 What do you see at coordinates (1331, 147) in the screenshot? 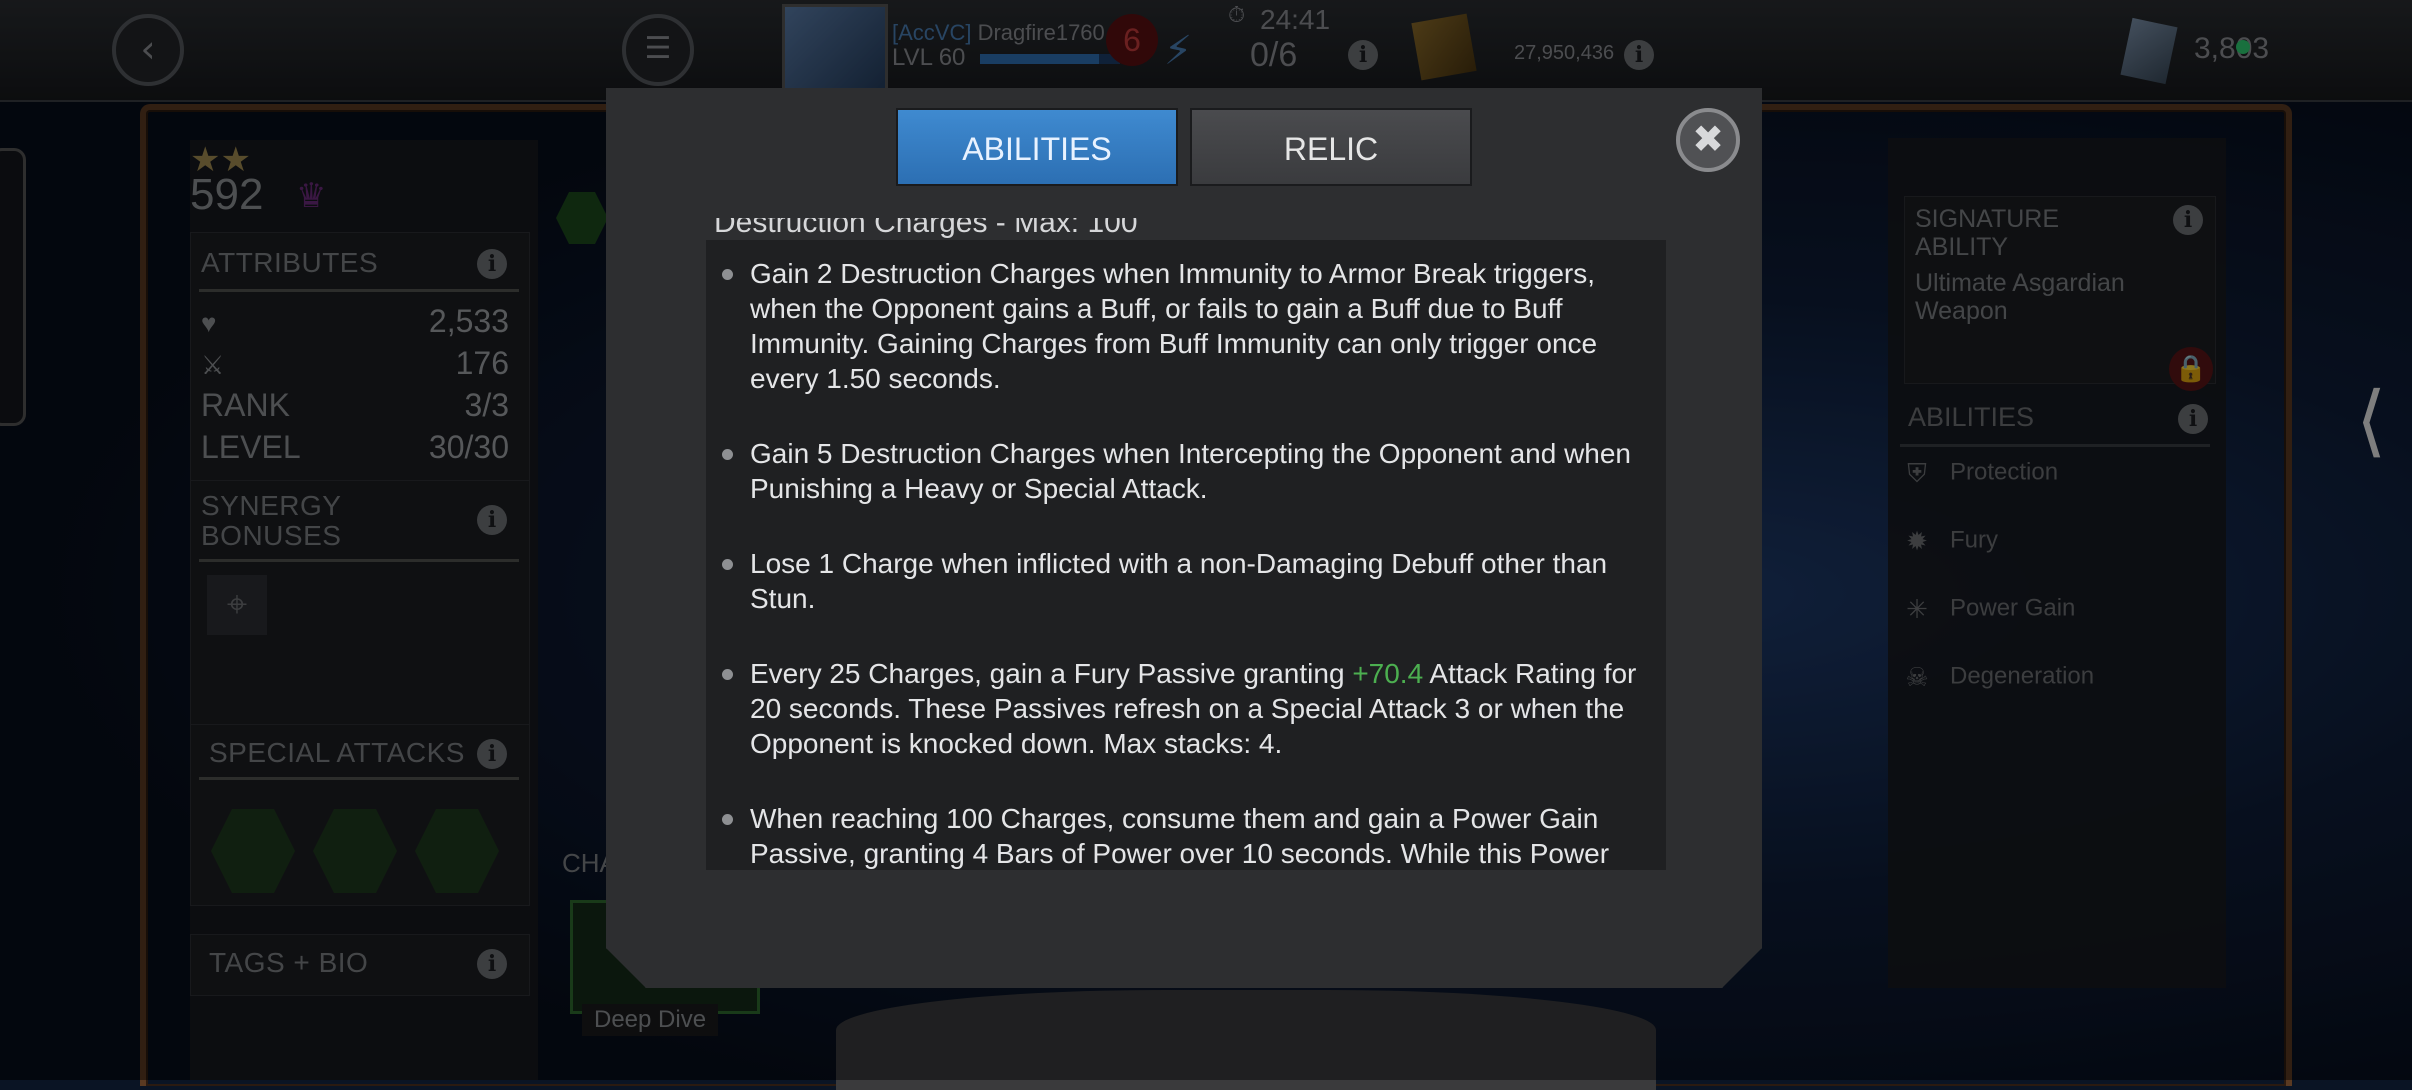
I see `tab-relic: RELIC` at bounding box center [1331, 147].